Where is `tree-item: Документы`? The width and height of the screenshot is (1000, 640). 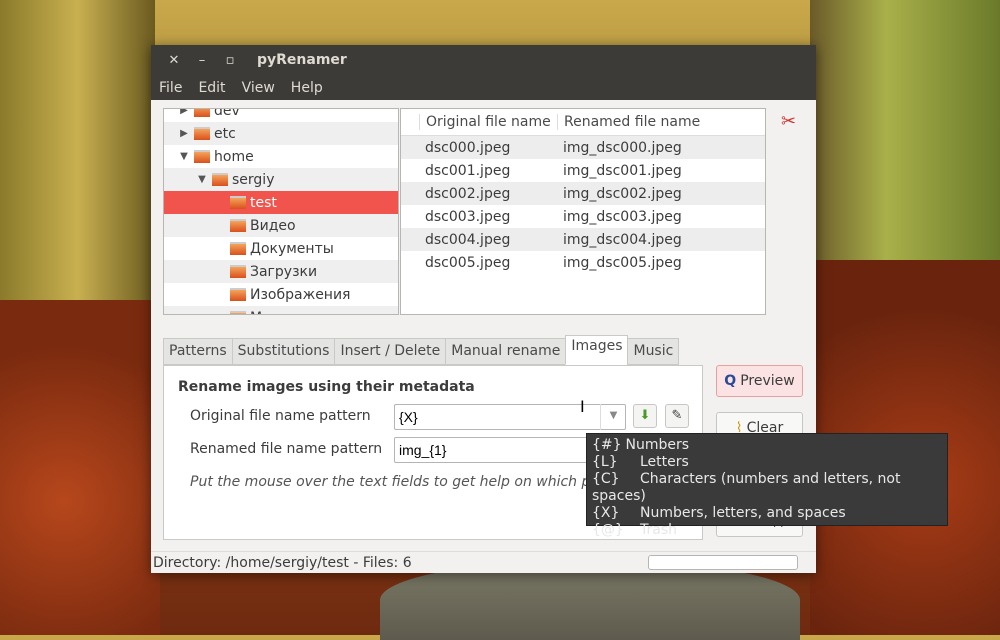
tree-item: Документы is located at coordinates (281, 248).